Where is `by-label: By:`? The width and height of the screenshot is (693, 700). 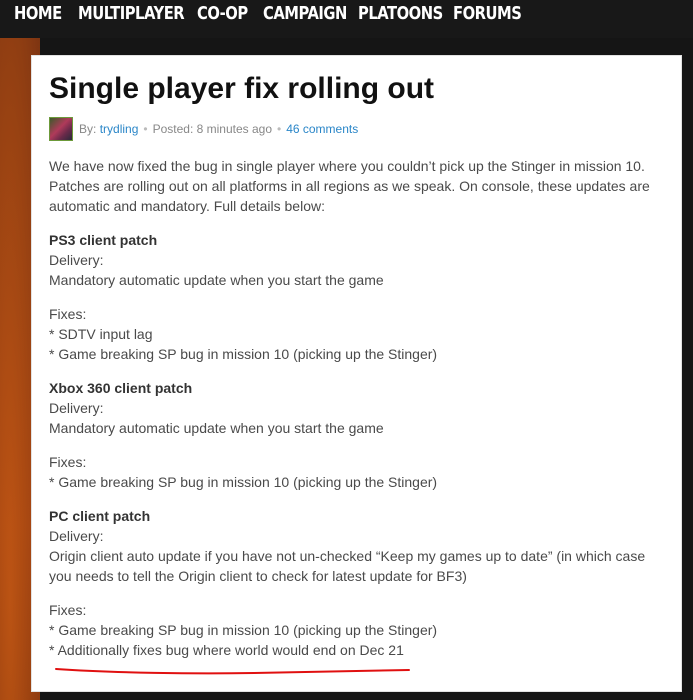 by-label: By: is located at coordinates (88, 129).